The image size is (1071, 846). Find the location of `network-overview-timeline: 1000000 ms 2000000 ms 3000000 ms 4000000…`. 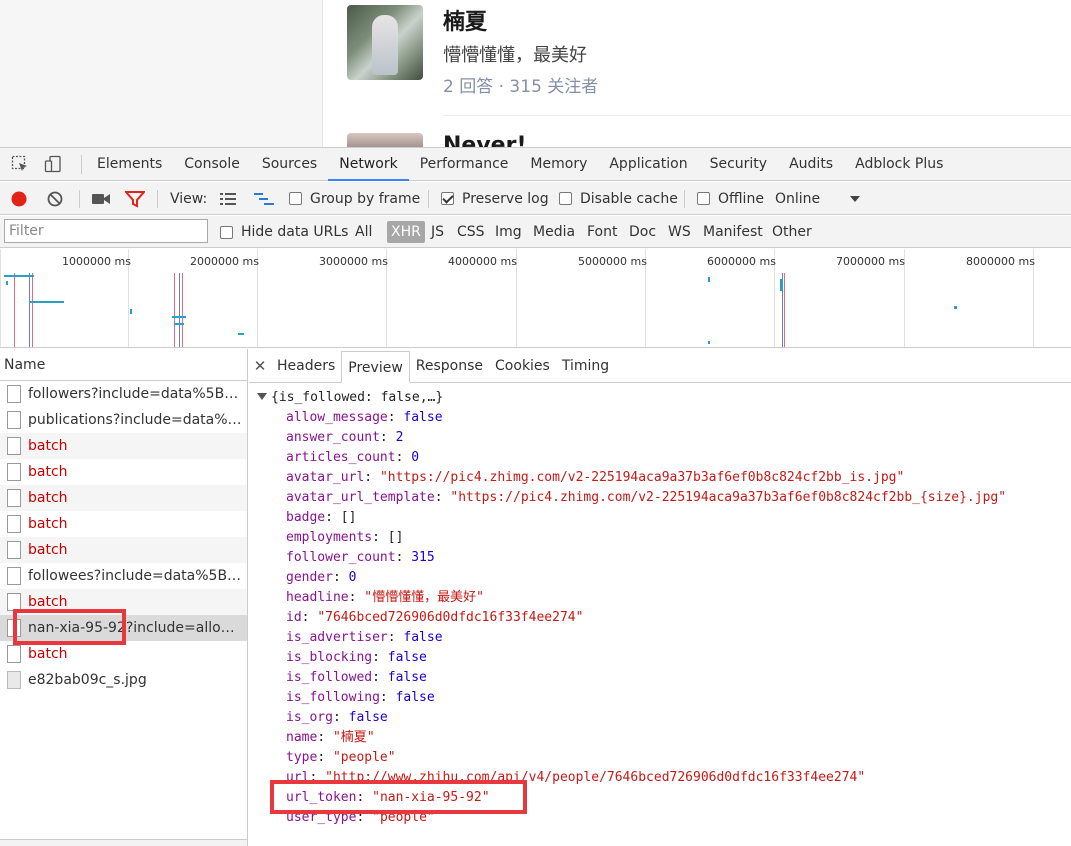

network-overview-timeline: 1000000 ms 2000000 ms 3000000 ms 4000000… is located at coordinates (535, 298).